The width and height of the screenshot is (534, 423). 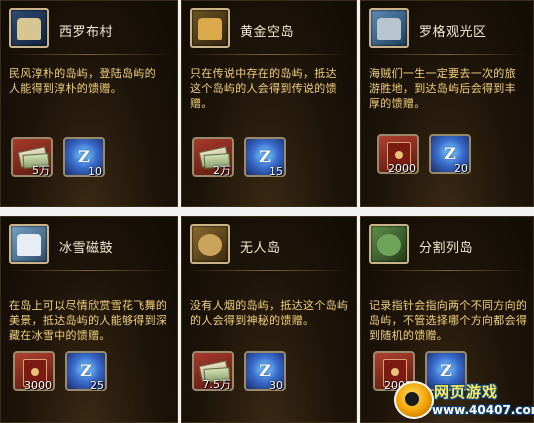 What do you see at coordinates (41, 170) in the screenshot?
I see `reward-quantity: 5万` at bounding box center [41, 170].